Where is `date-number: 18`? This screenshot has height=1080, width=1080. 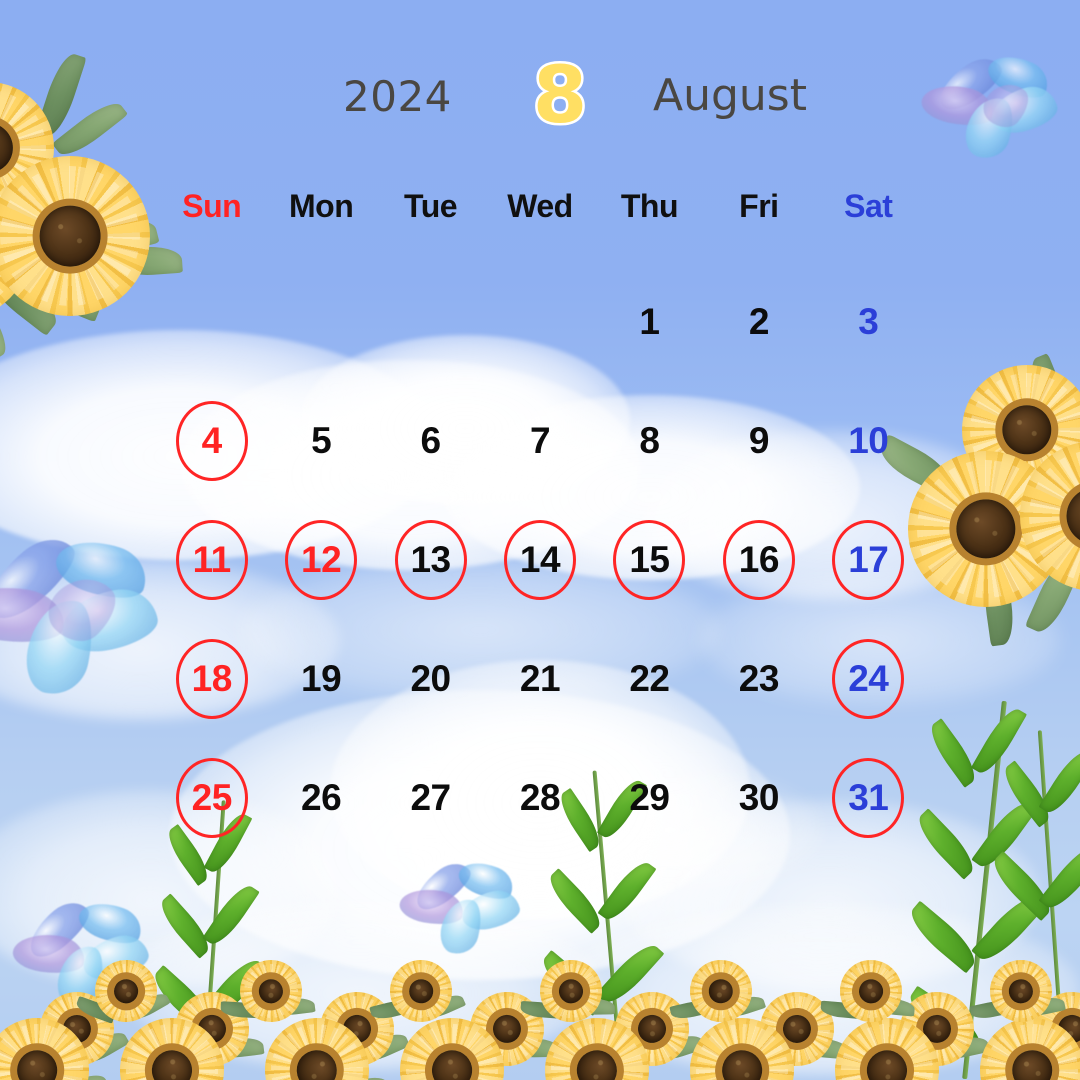 date-number: 18 is located at coordinates (212, 678).